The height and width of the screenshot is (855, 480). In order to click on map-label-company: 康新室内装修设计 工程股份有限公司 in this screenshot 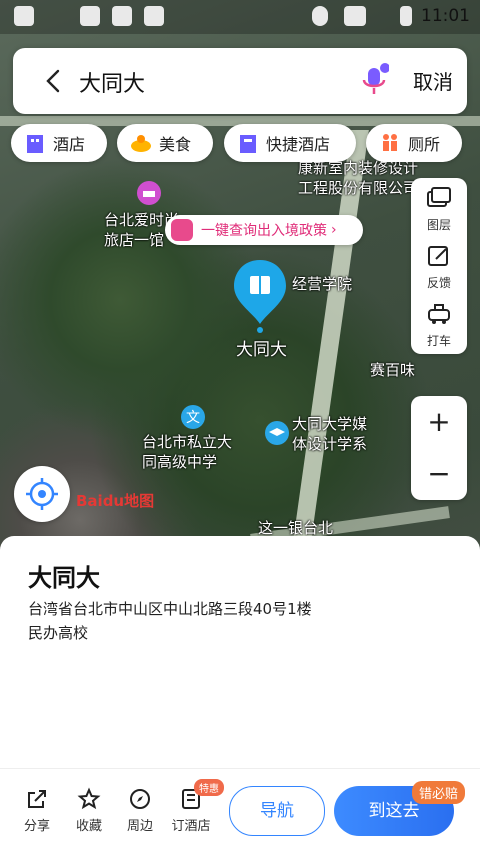, I will do `click(358, 178)`.